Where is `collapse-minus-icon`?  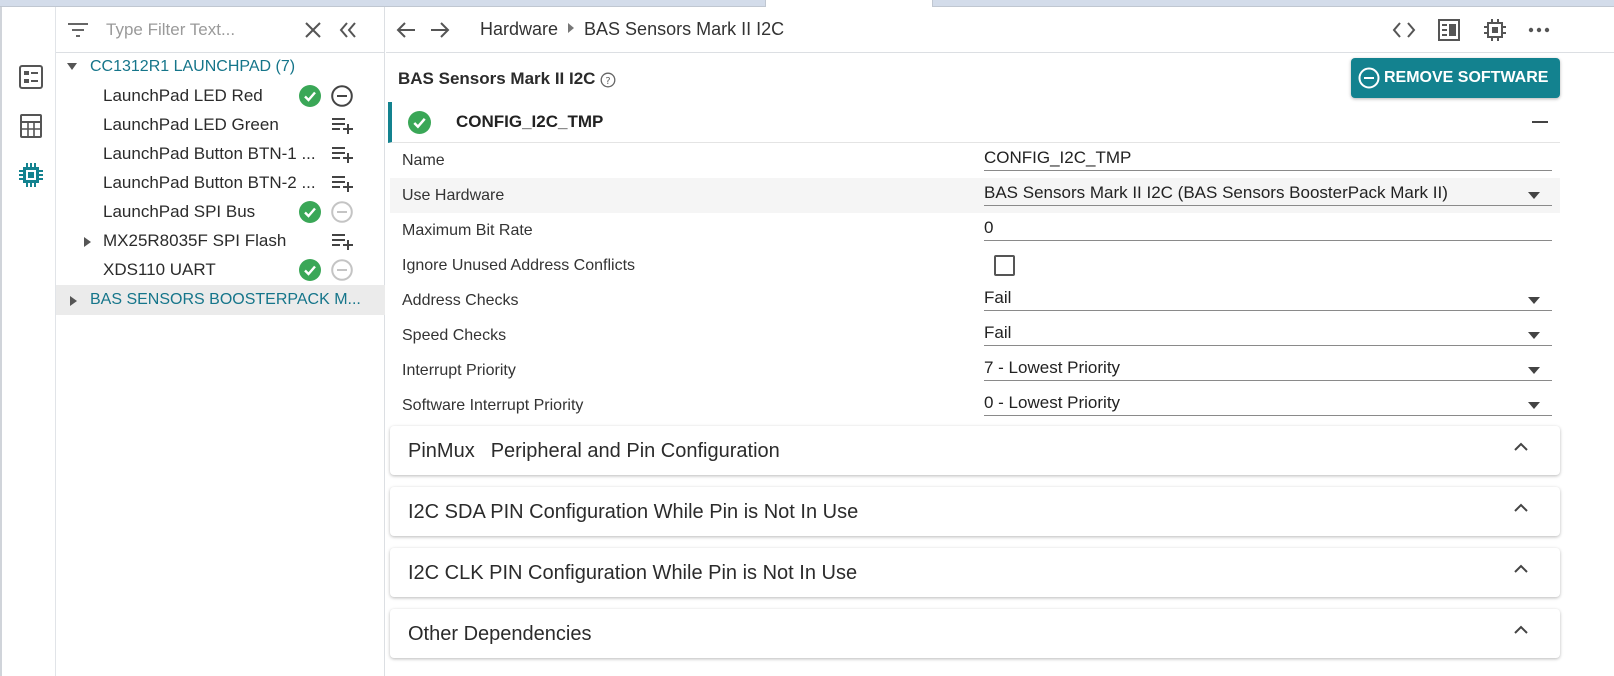
collapse-minus-icon is located at coordinates (1540, 122).